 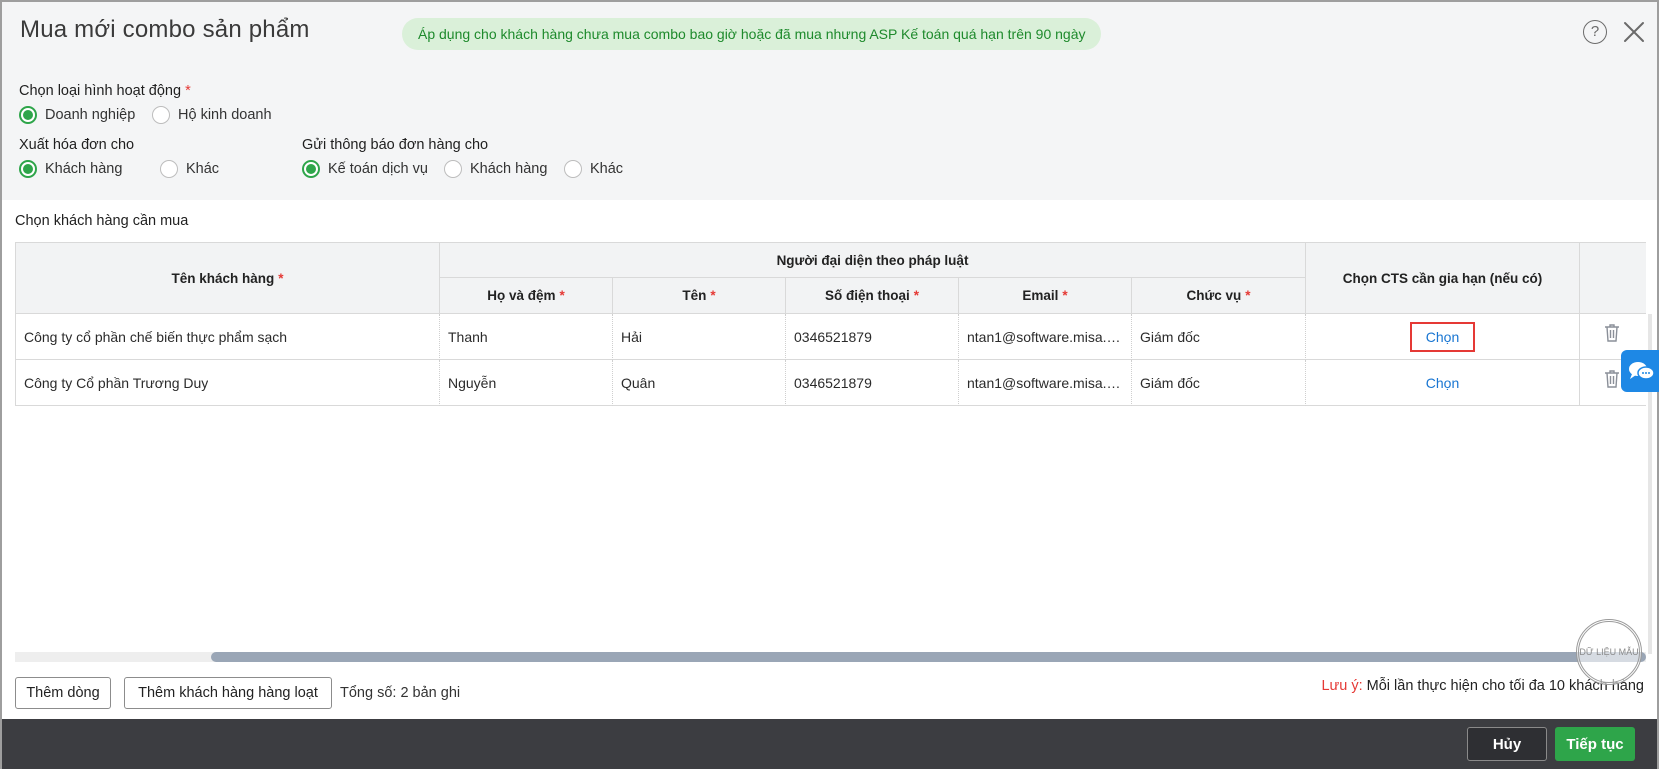 What do you see at coordinates (77, 145) in the screenshot?
I see `invoice-to-label: Xuất hóa đơn cho` at bounding box center [77, 145].